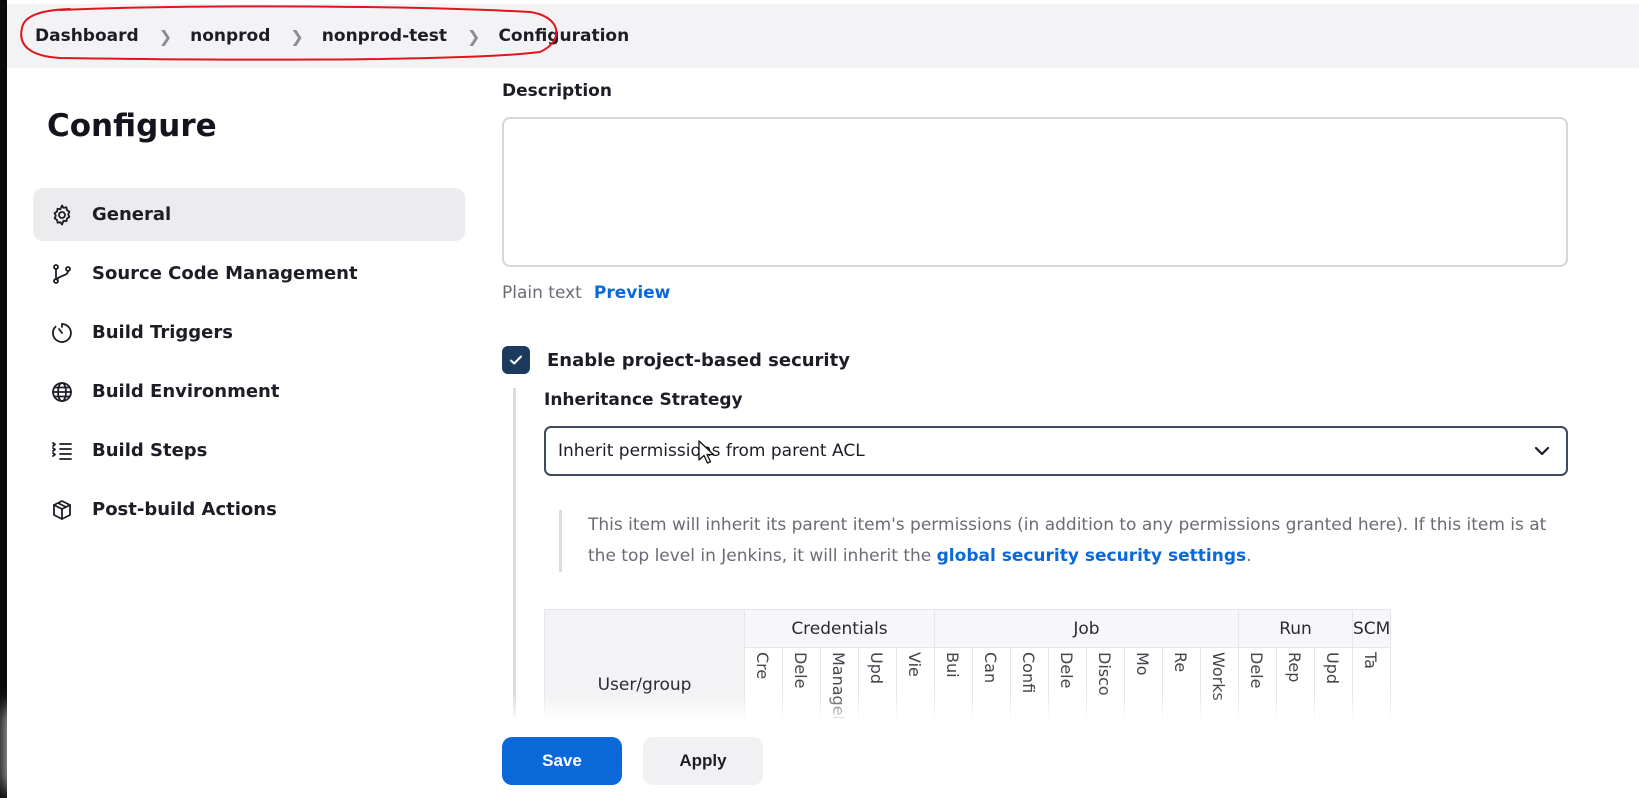 This screenshot has width=1639, height=798. Describe the element at coordinates (1249, 556) in the screenshot. I see `help-text-part-2: .` at that location.